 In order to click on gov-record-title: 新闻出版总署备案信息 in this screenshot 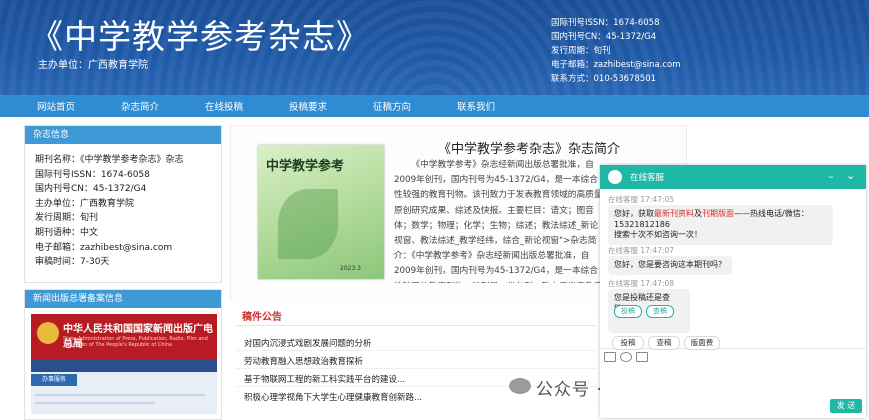, I will do `click(123, 299)`.